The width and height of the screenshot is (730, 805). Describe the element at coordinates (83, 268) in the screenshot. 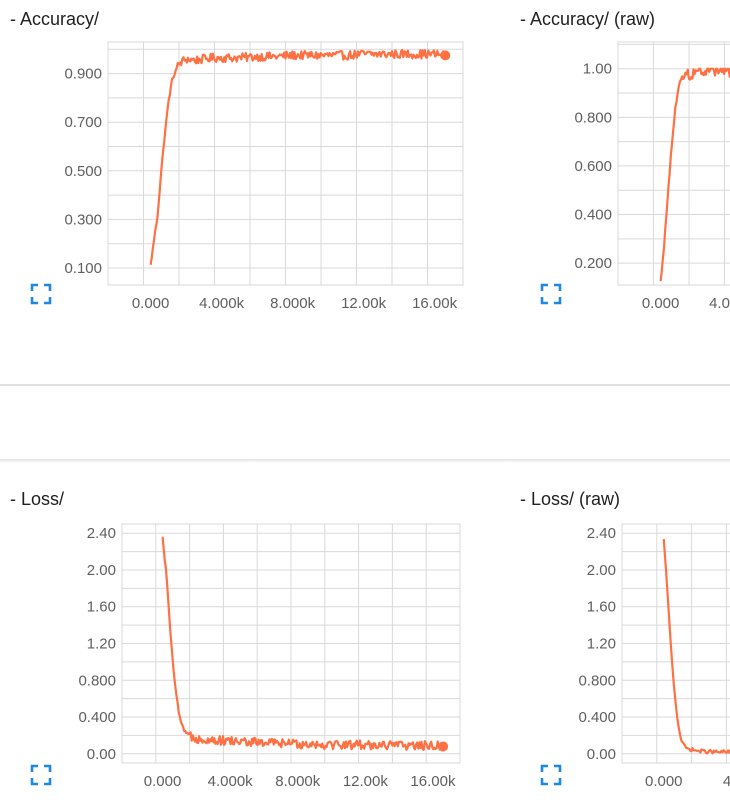

I see `y-tick-label: 0.100` at that location.